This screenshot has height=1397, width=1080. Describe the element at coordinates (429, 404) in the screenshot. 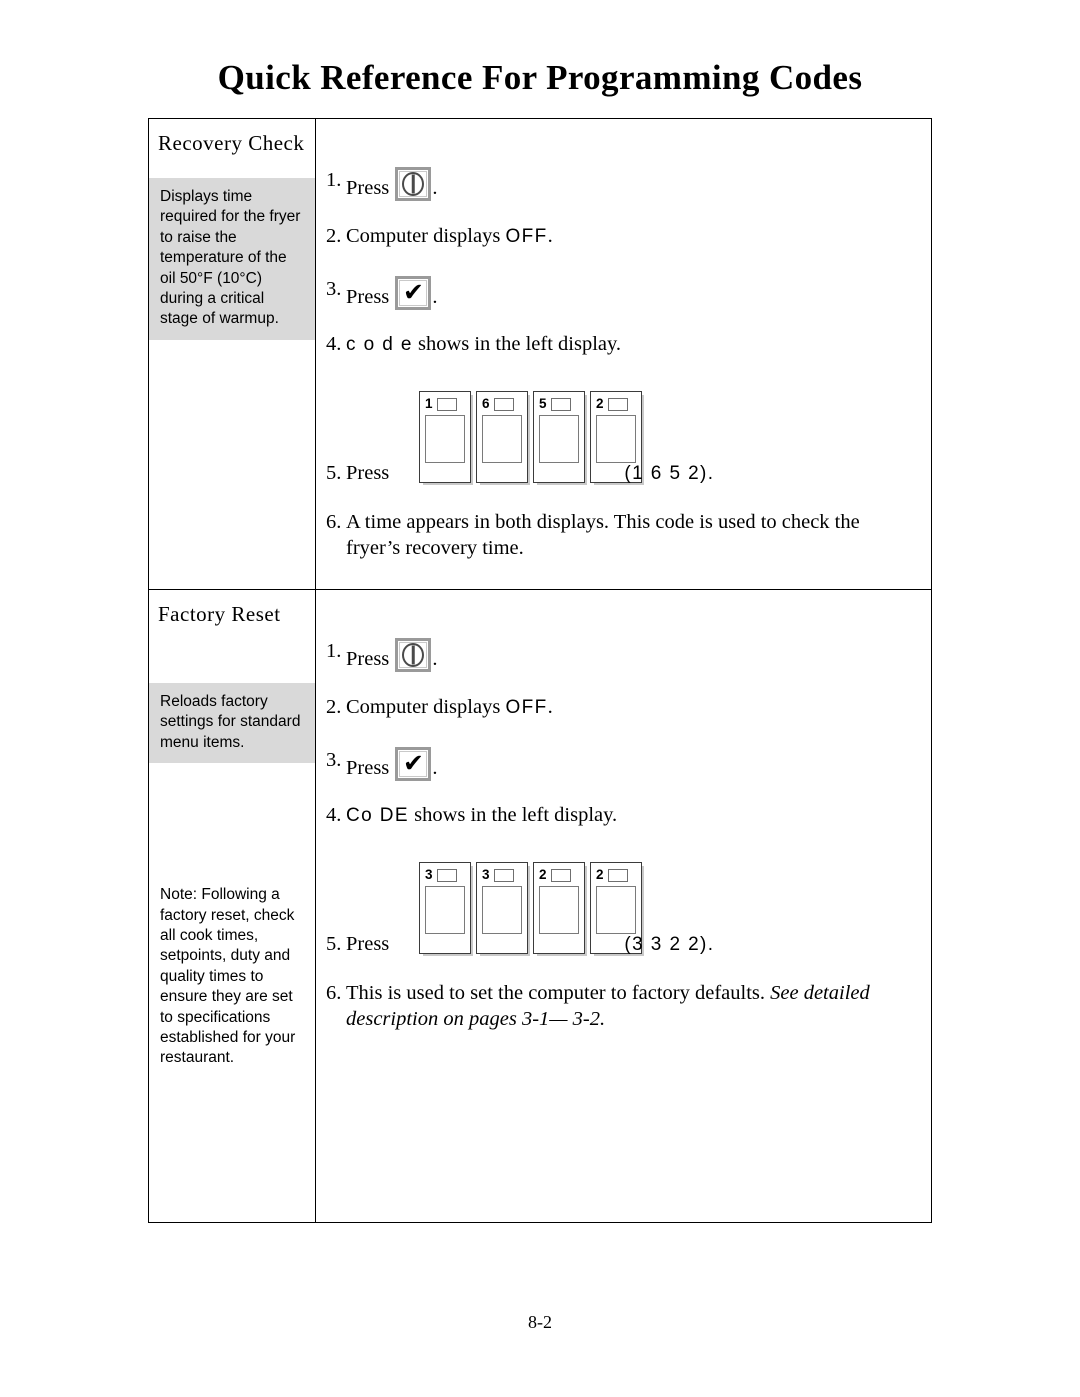

I see `keycap-digit: 1` at that location.